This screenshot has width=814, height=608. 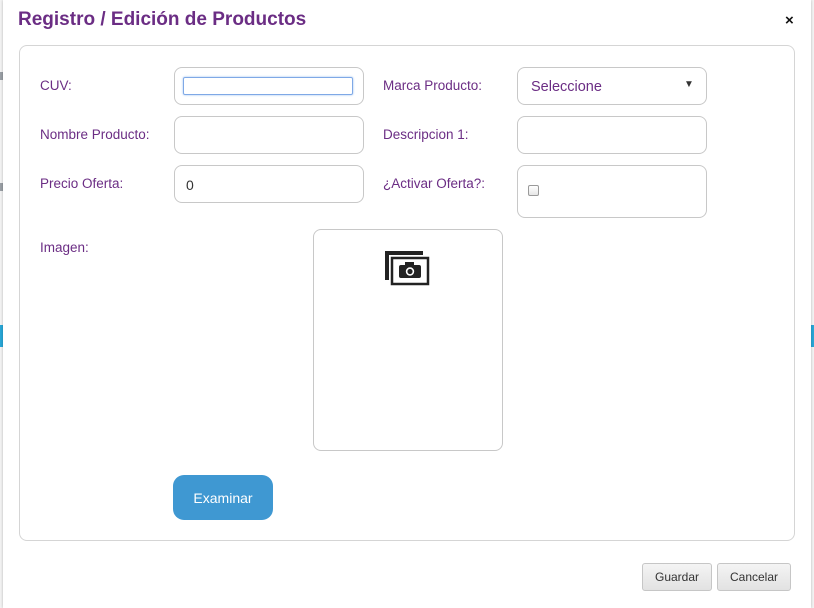 What do you see at coordinates (269, 184) in the screenshot?
I see `precio-oferta-input: 0` at bounding box center [269, 184].